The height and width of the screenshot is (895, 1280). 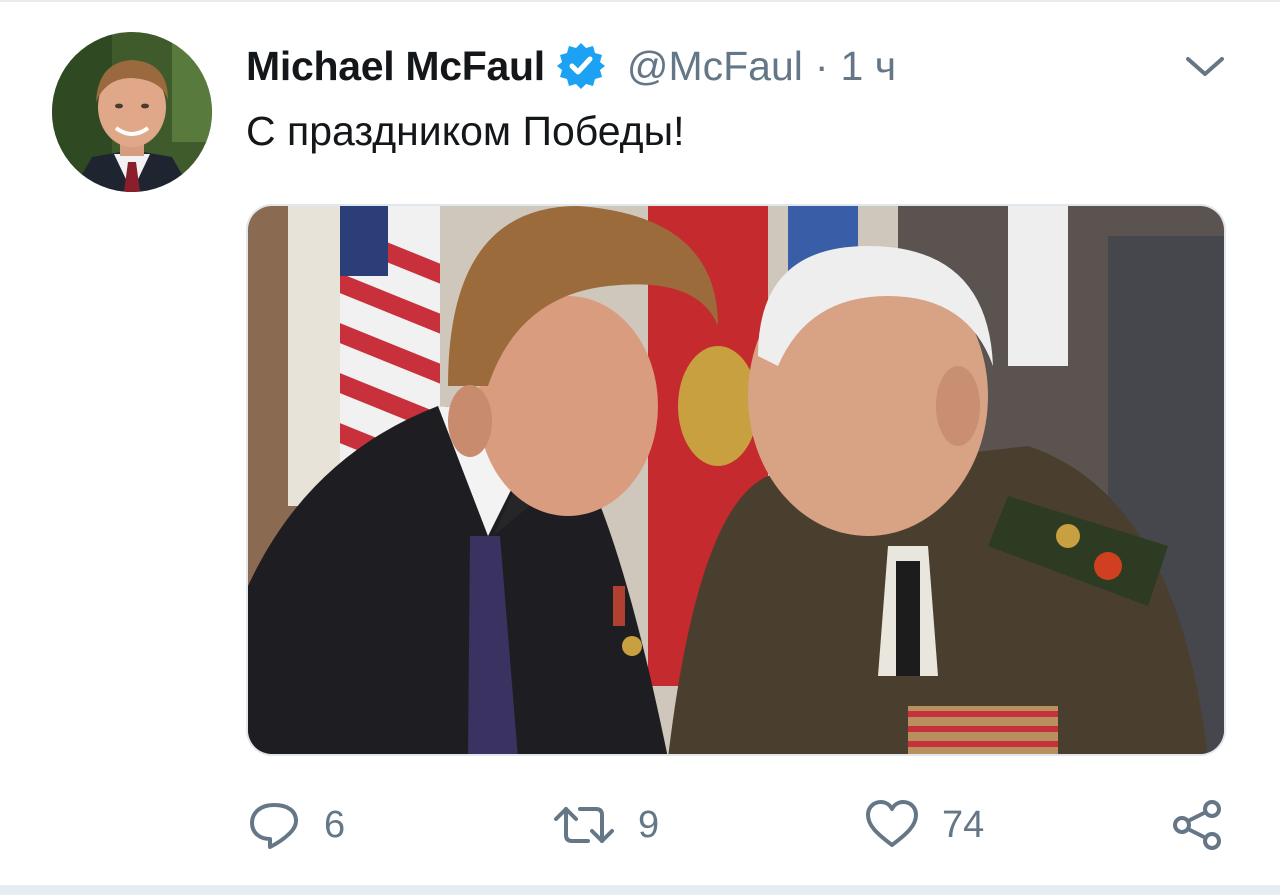 I want to click on share-button, so click(x=1198, y=825).